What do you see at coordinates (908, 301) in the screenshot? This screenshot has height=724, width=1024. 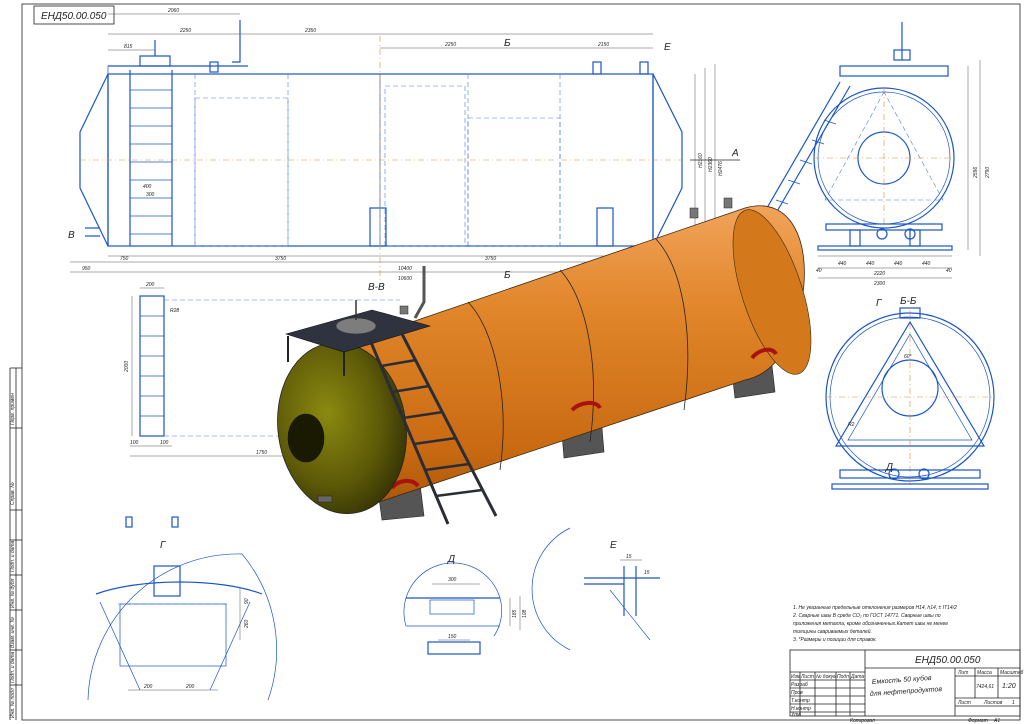 I see `label-bb: Б-Б` at bounding box center [908, 301].